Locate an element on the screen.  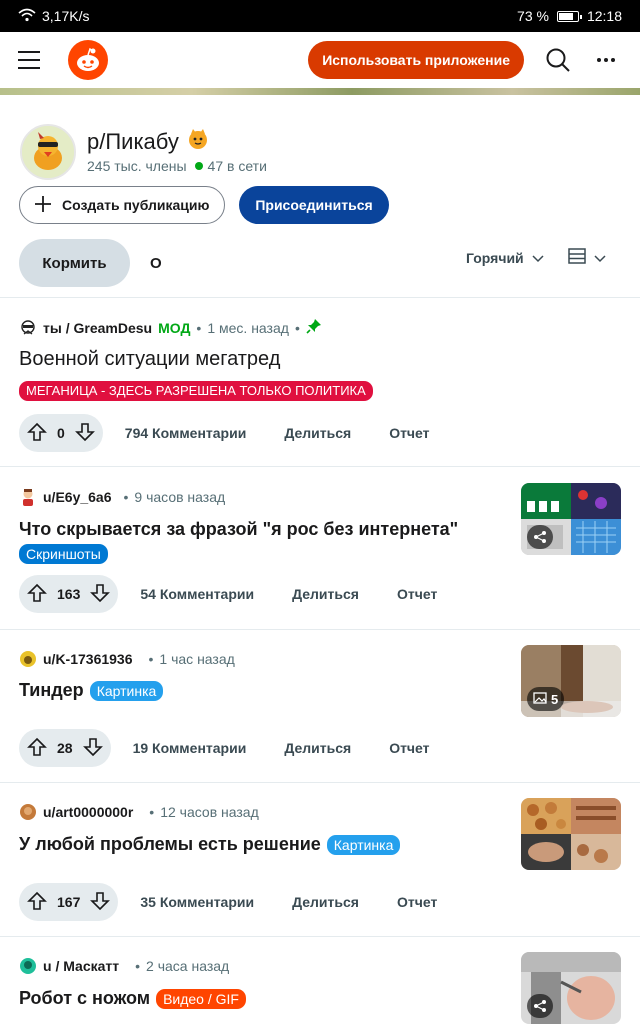
vote-control: 28 is located at coordinates (65, 748).